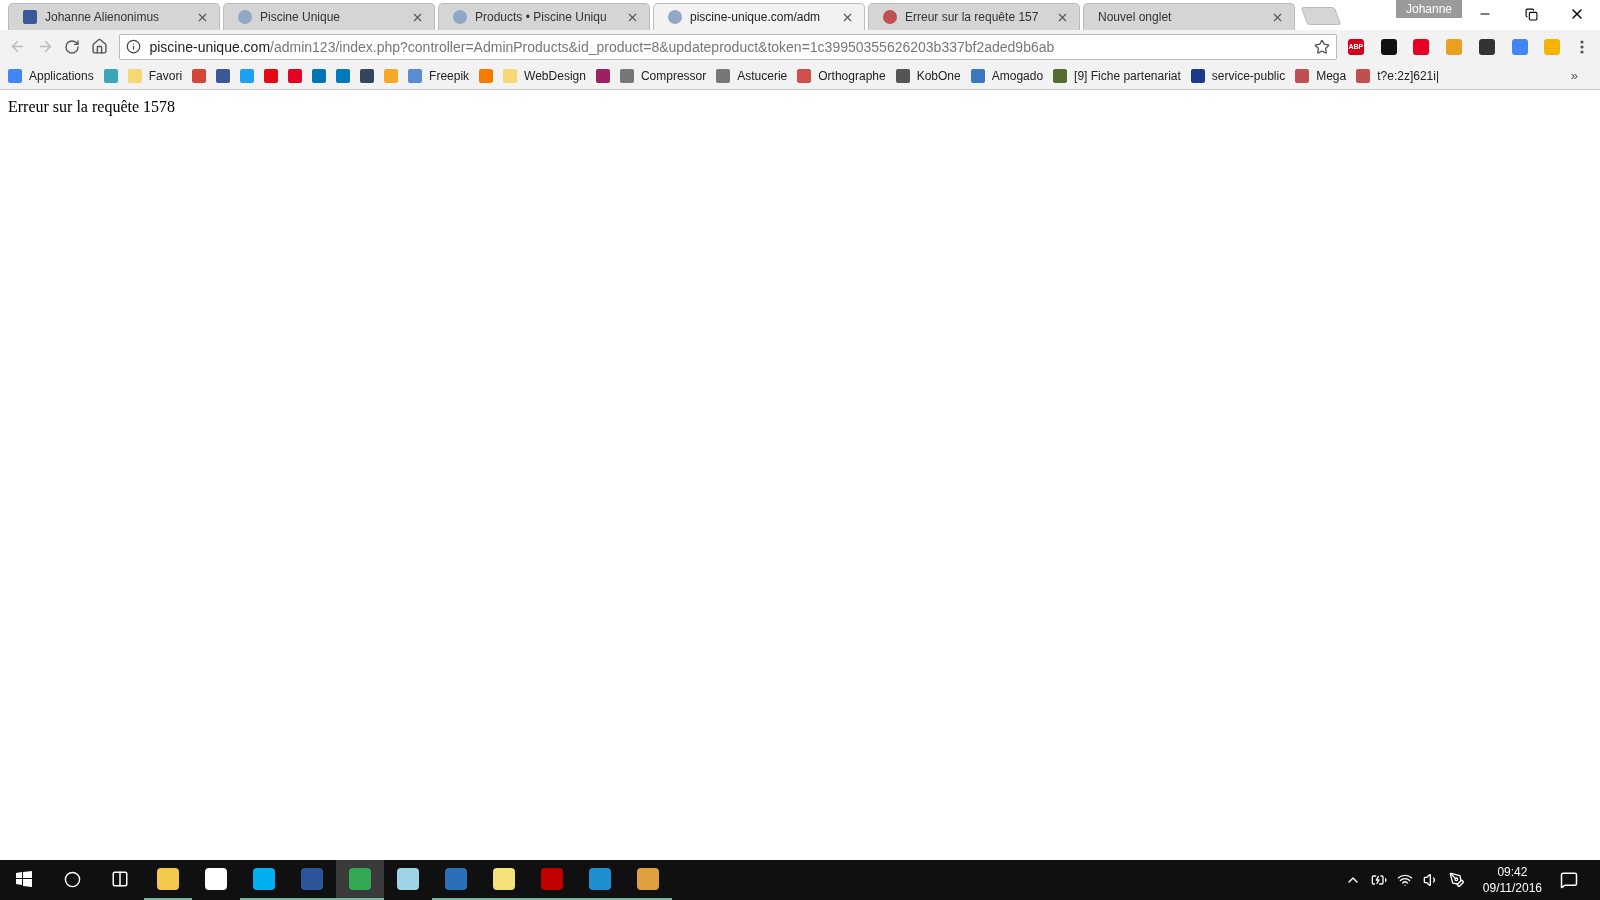  I want to click on browser-tab: Nouvel onglet, so click(1189, 16).